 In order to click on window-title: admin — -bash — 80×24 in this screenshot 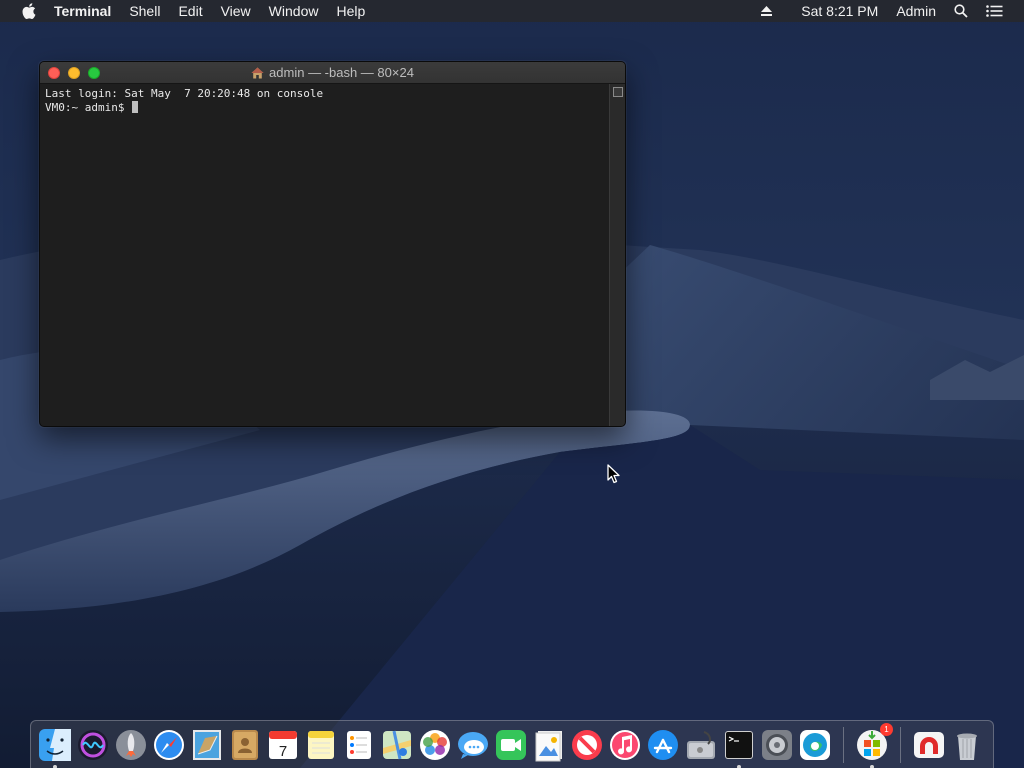, I will do `click(341, 72)`.